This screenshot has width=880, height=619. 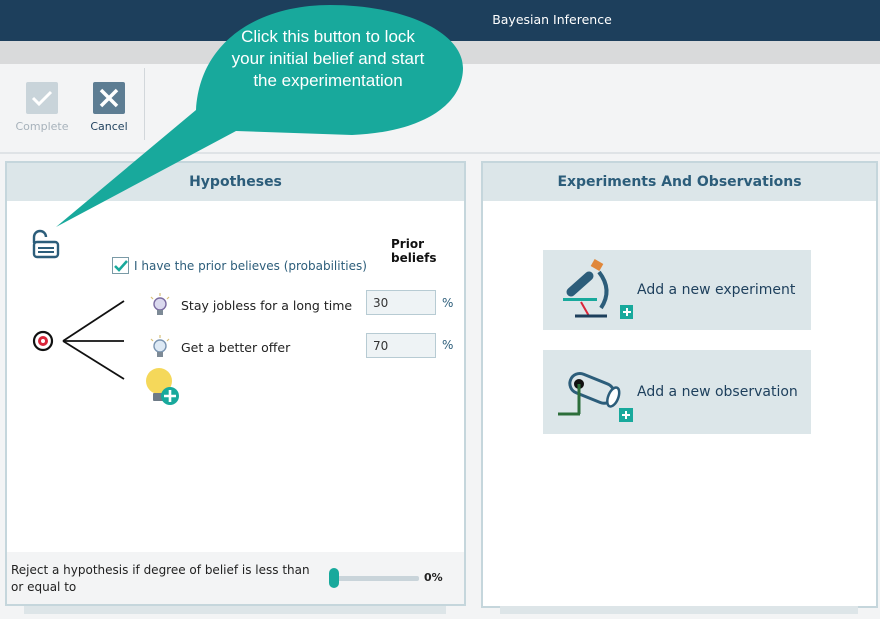 I want to click on add-observation-button: Add a new observation, so click(x=677, y=392).